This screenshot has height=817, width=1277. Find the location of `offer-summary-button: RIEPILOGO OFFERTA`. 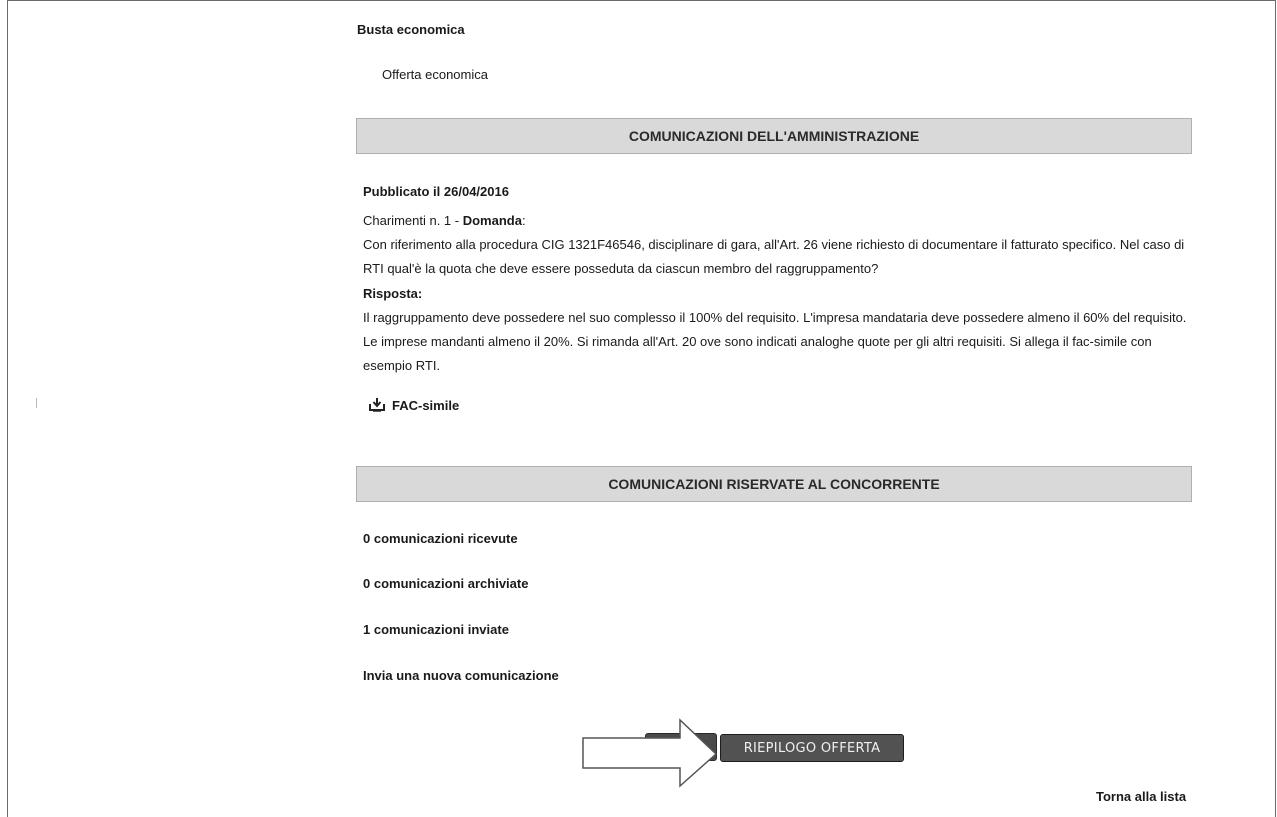

offer-summary-button: RIEPILOGO OFFERTA is located at coordinates (812, 748).